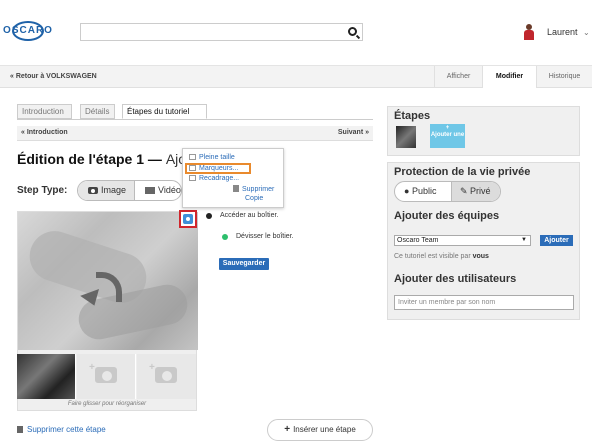 The width and height of the screenshot is (592, 444). What do you see at coordinates (480, 256) in the screenshot?
I see `team-note-bold: vous` at bounding box center [480, 256].